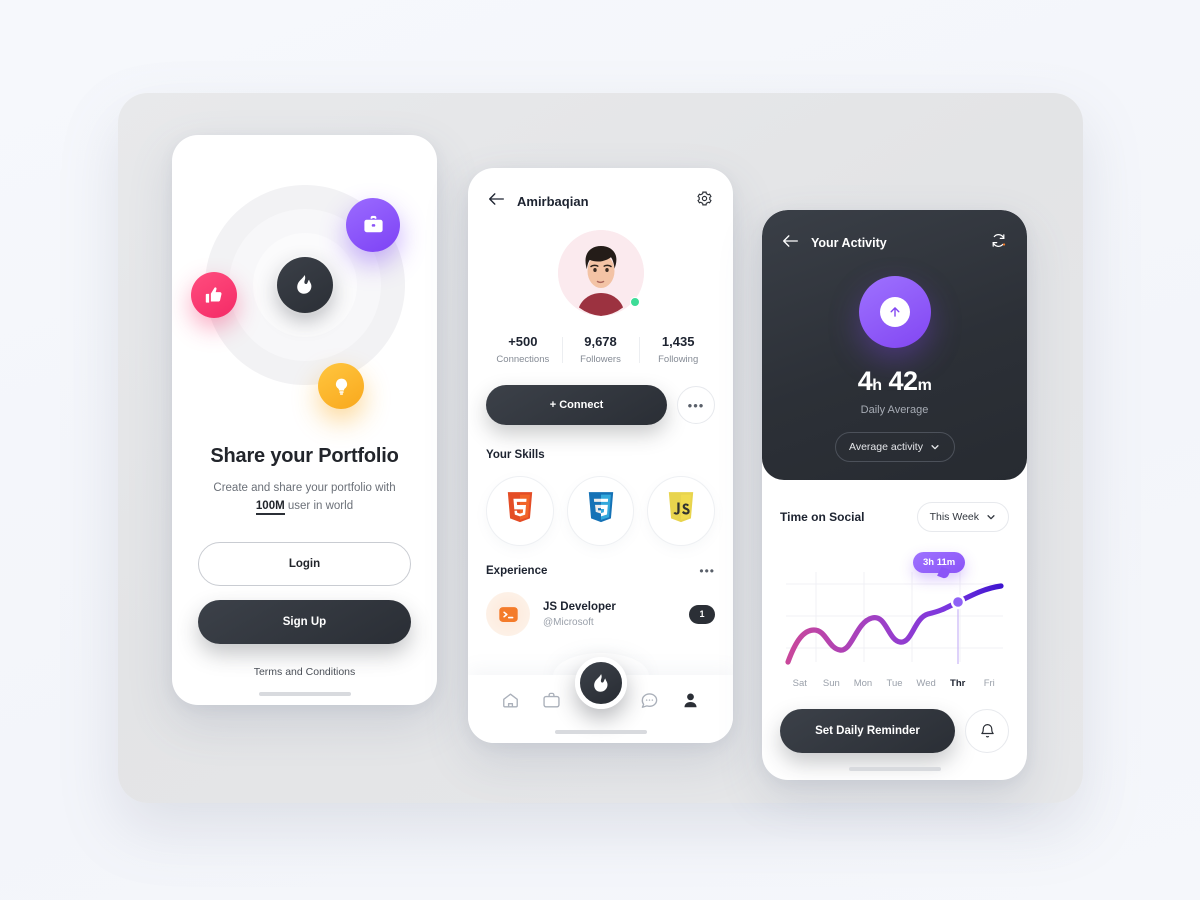 The height and width of the screenshot is (900, 1200). I want to click on nav-item-profile, so click(690, 703).